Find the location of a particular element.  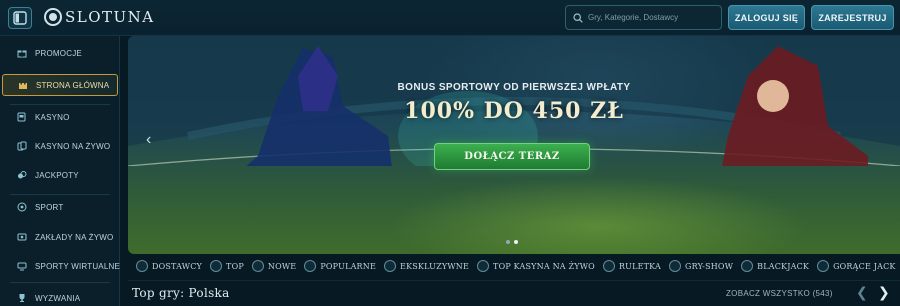

category-gorace-jackpoty: GORĄCE JACK is located at coordinates (856, 266).